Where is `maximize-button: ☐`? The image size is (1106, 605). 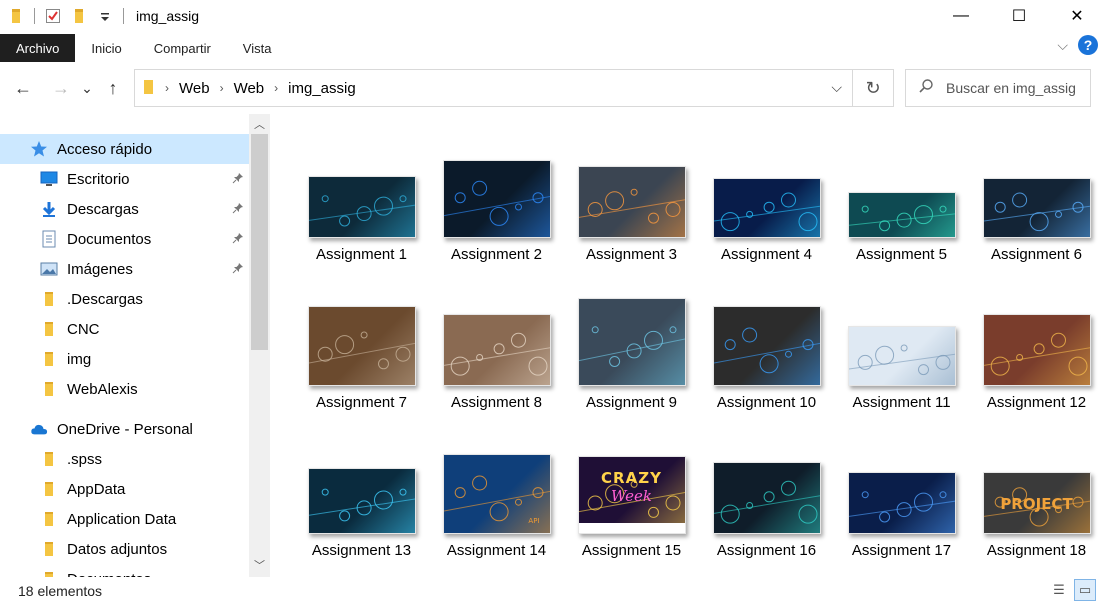
maximize-button: ☐ is located at coordinates (1019, 16).